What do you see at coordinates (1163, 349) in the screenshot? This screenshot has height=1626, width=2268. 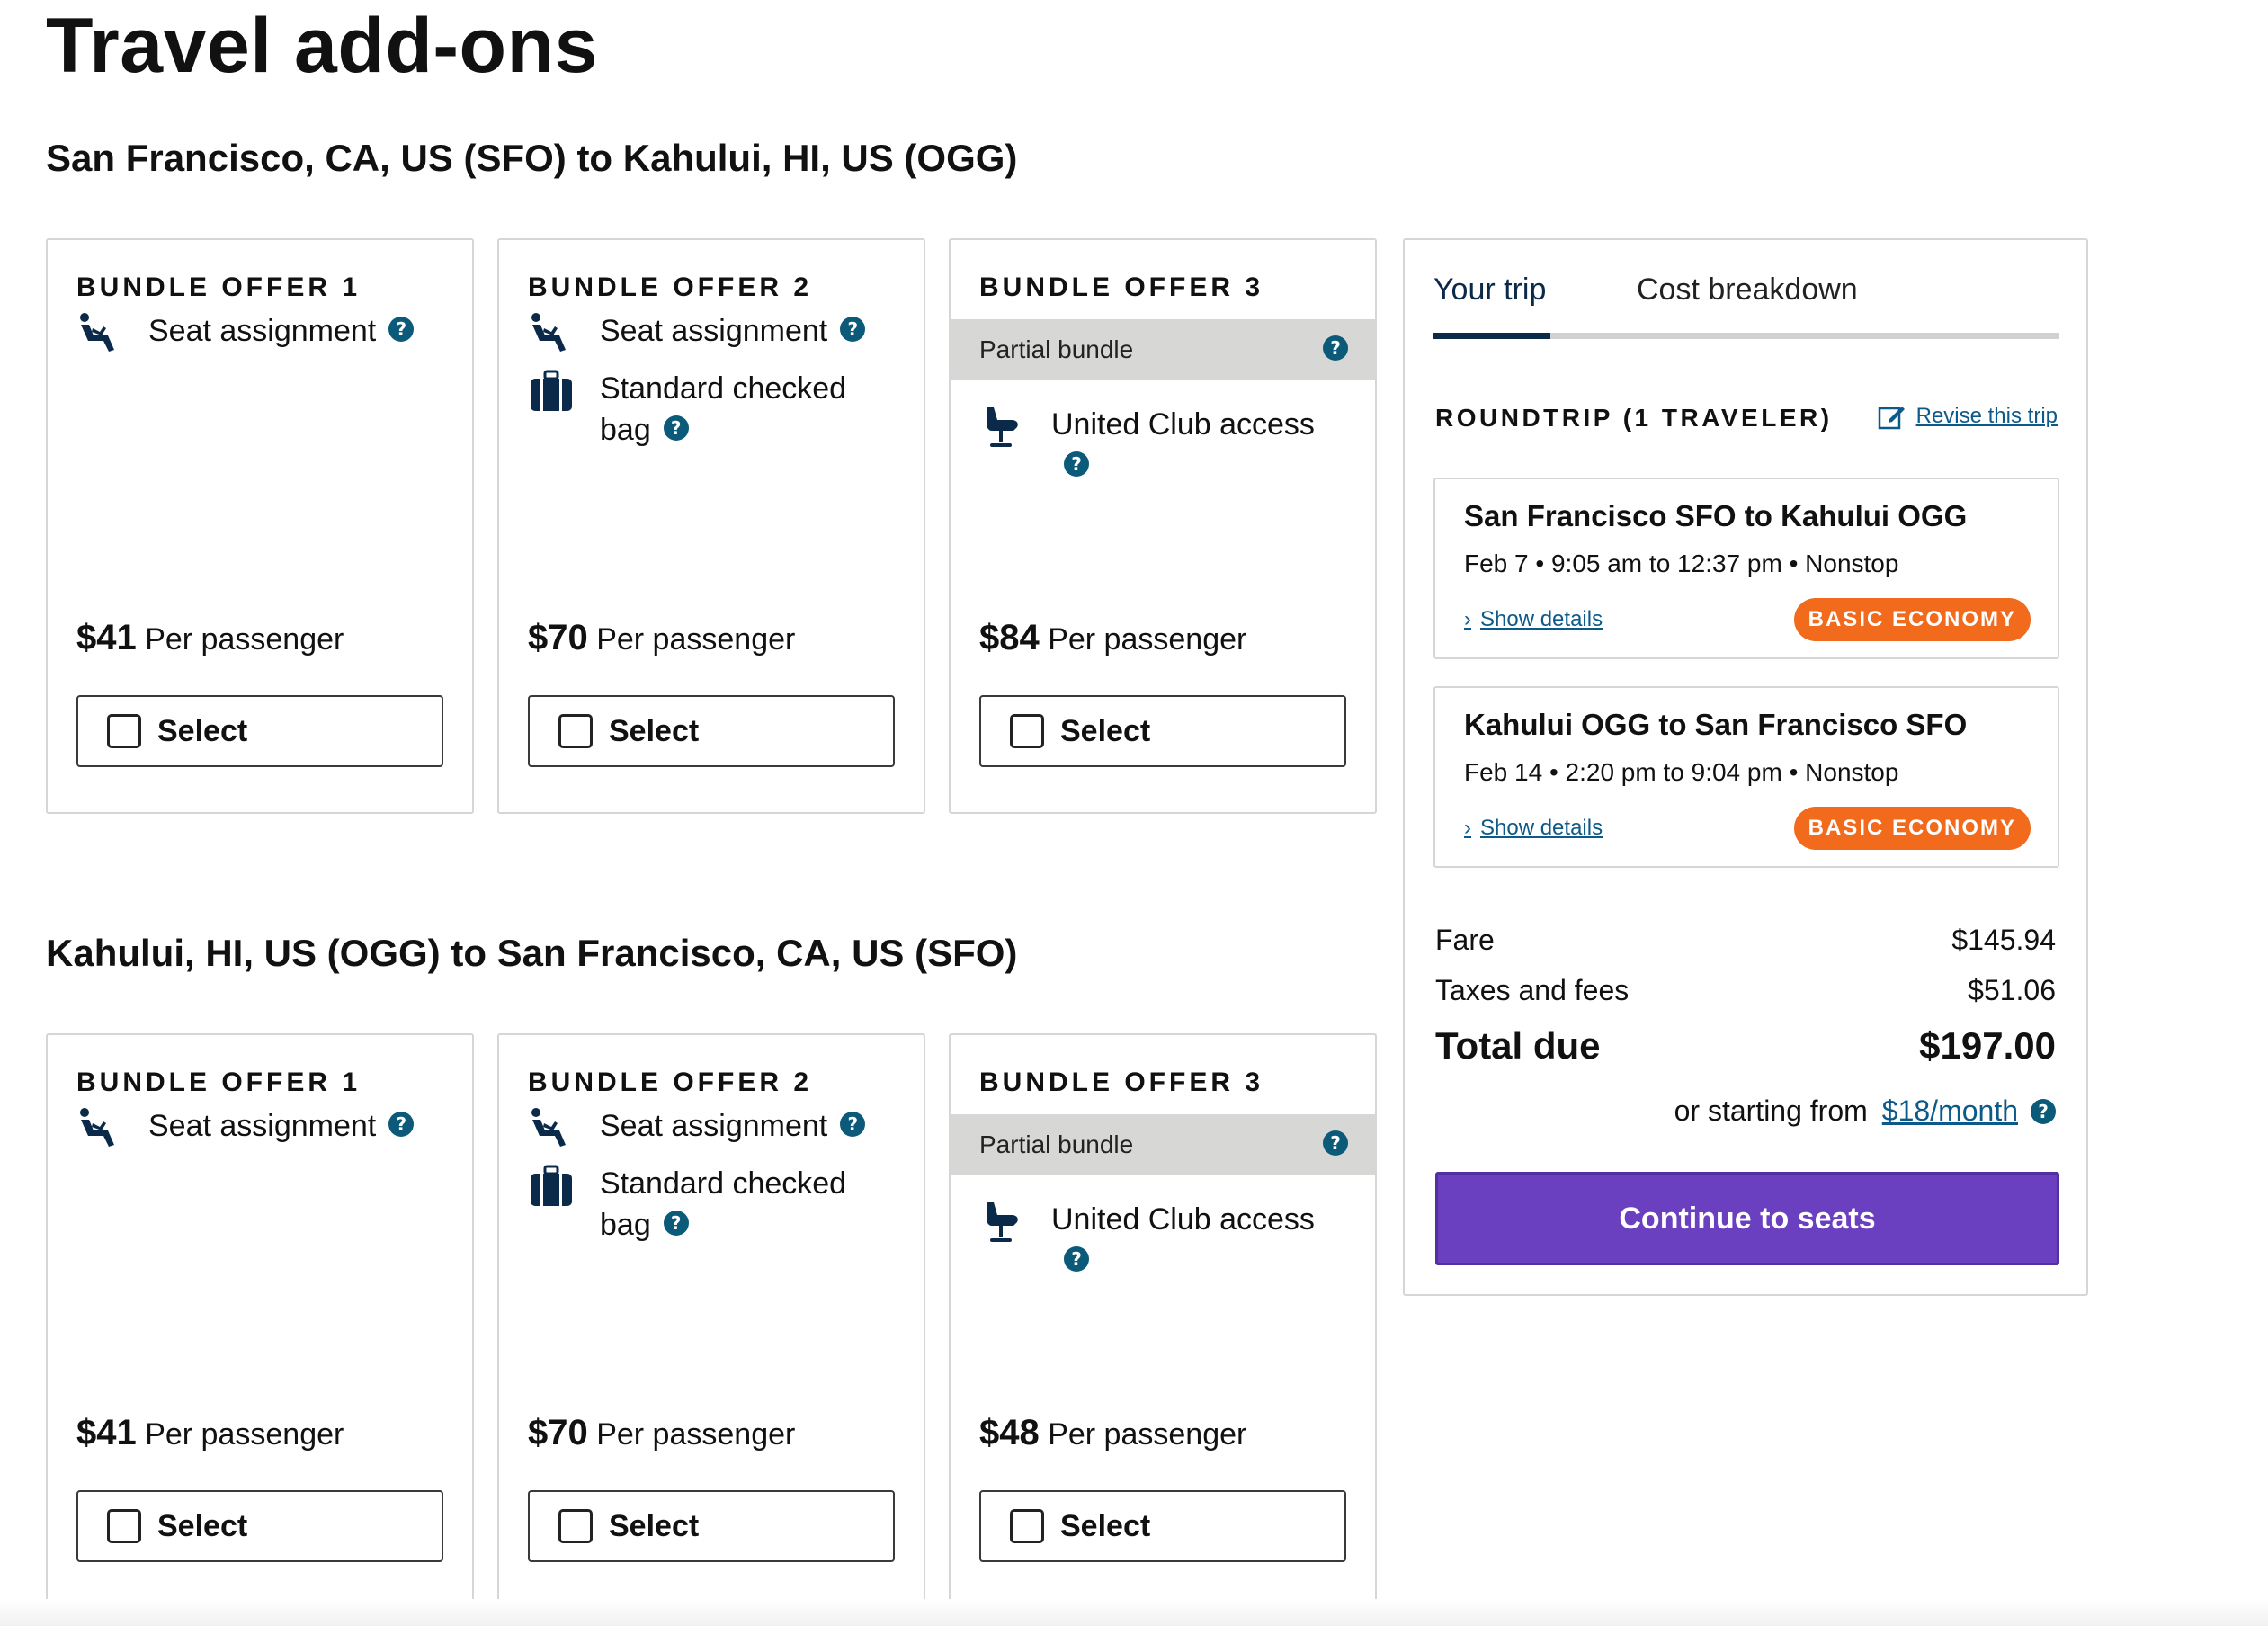 I see `partial-bundle-bar: Partial bundle?` at bounding box center [1163, 349].